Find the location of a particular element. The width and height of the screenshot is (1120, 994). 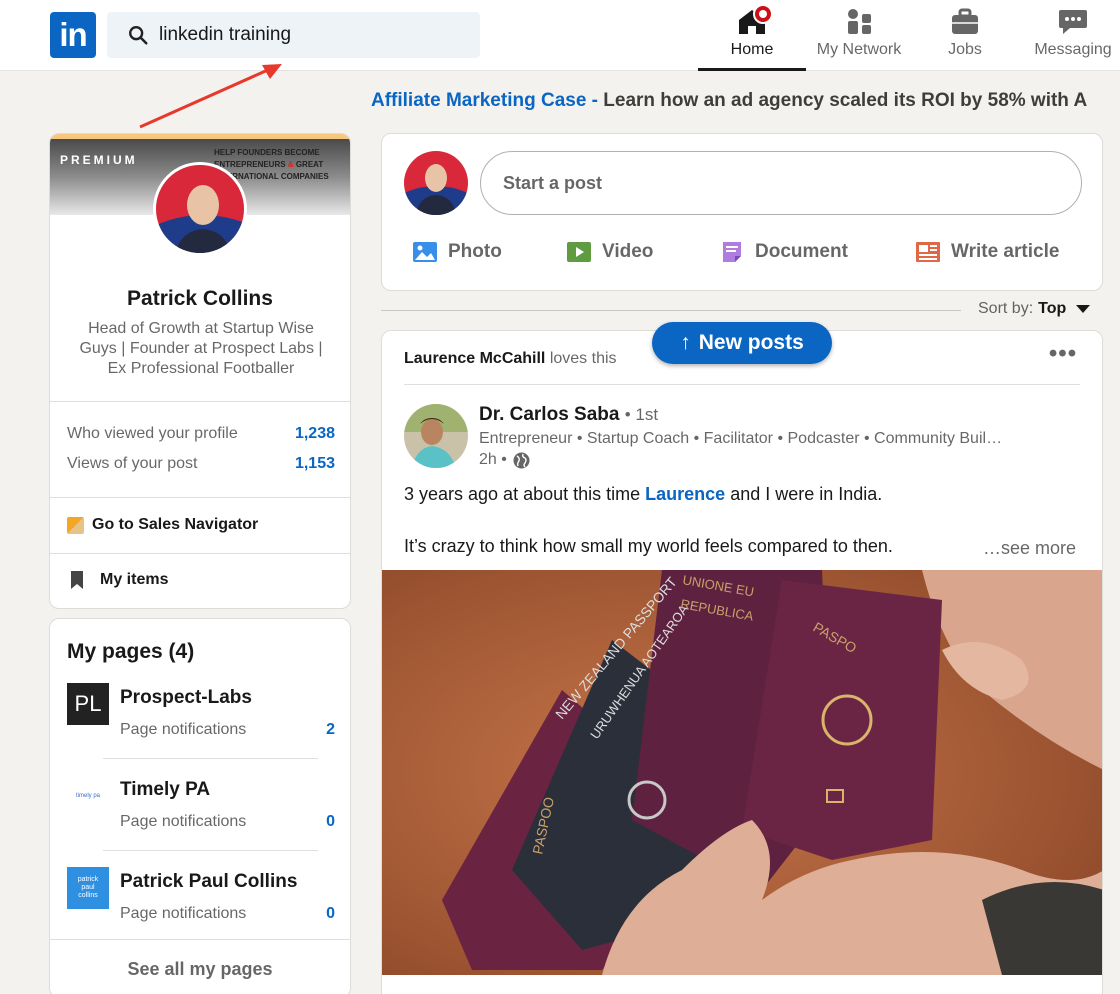

briefcase-icon is located at coordinates (965, 21).